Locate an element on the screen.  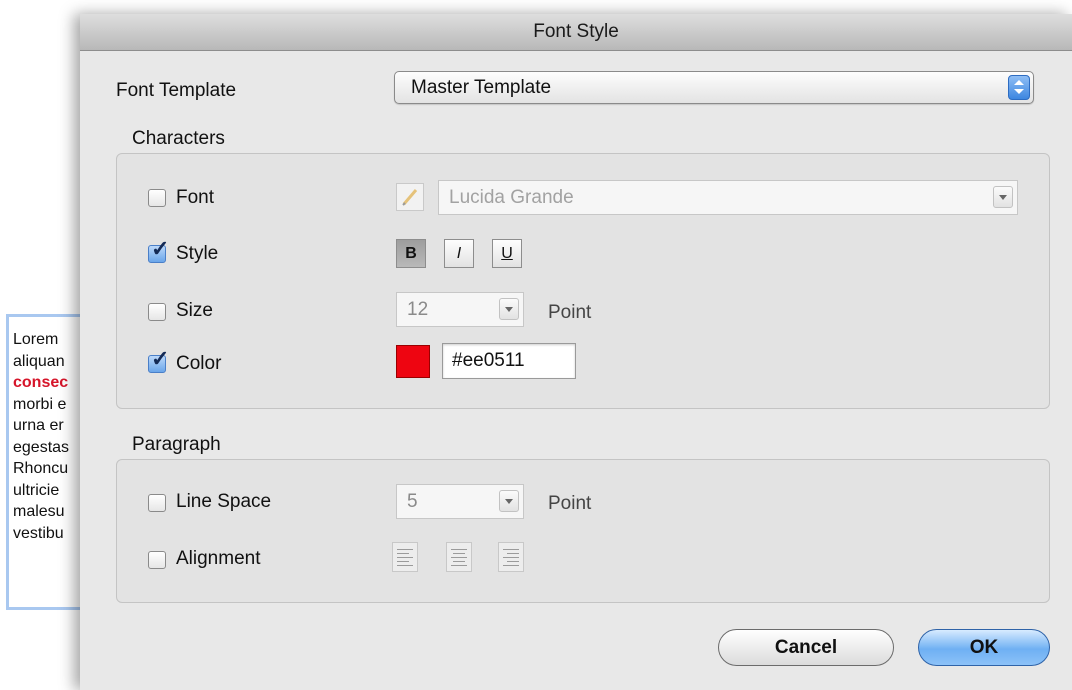
alignment-label: Alignment is located at coordinates (218, 558).